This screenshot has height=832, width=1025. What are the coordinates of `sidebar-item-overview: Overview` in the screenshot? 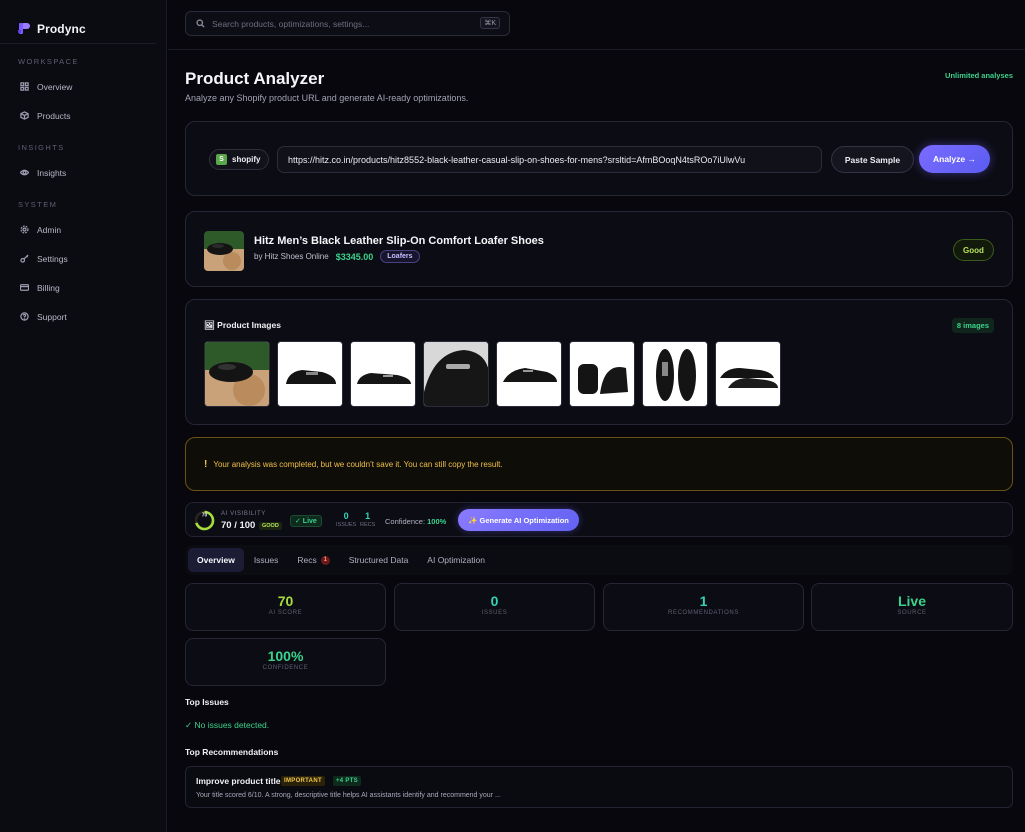 It's located at (83, 86).